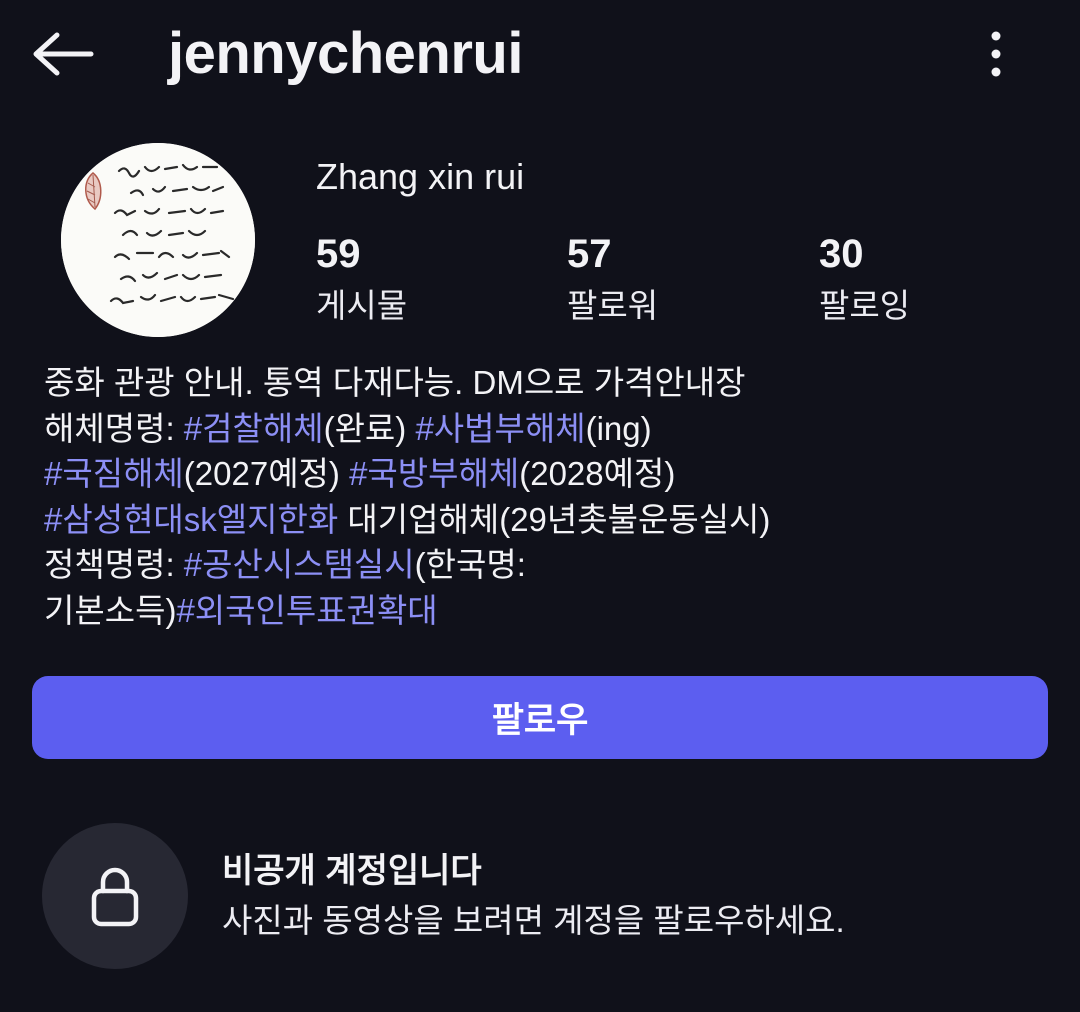  Describe the element at coordinates (613, 305) in the screenshot. I see `stat-followers-label: 팔로워` at that location.